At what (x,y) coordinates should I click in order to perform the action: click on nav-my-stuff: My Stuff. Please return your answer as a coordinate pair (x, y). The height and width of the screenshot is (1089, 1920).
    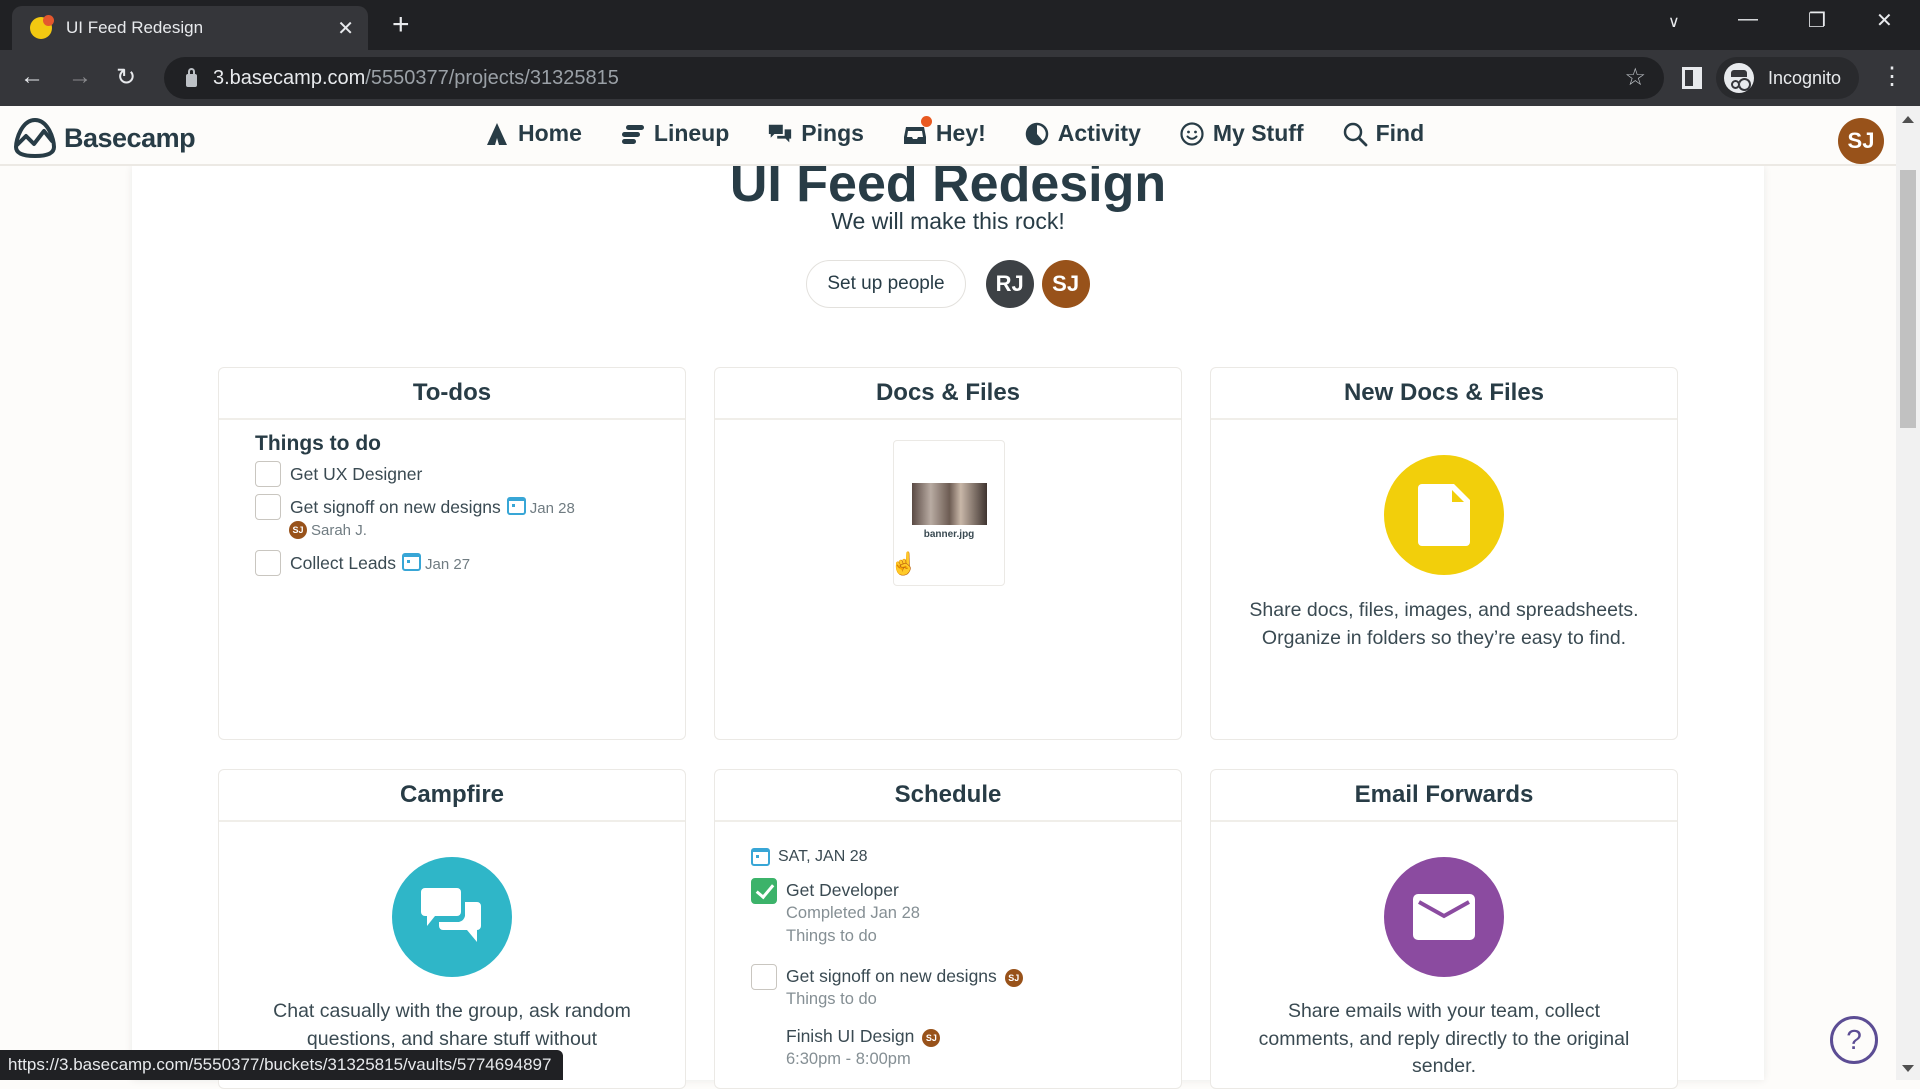
    Looking at the image, I should click on (1241, 133).